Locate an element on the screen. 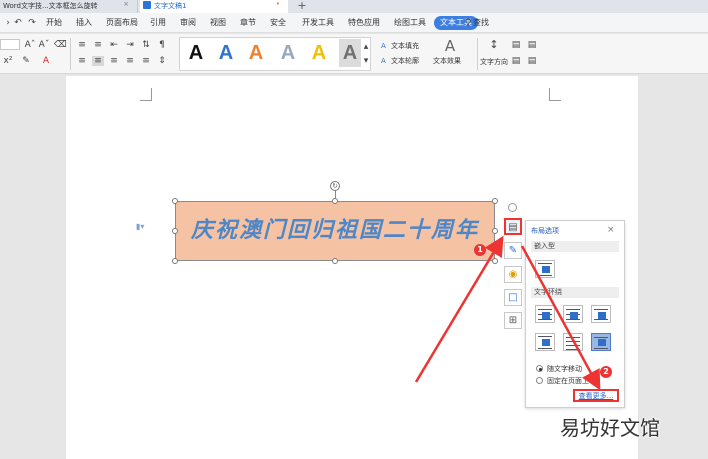 Image resolution: width=708 pixels, height=459 pixels. step-badge-1: 1 is located at coordinates (480, 250).